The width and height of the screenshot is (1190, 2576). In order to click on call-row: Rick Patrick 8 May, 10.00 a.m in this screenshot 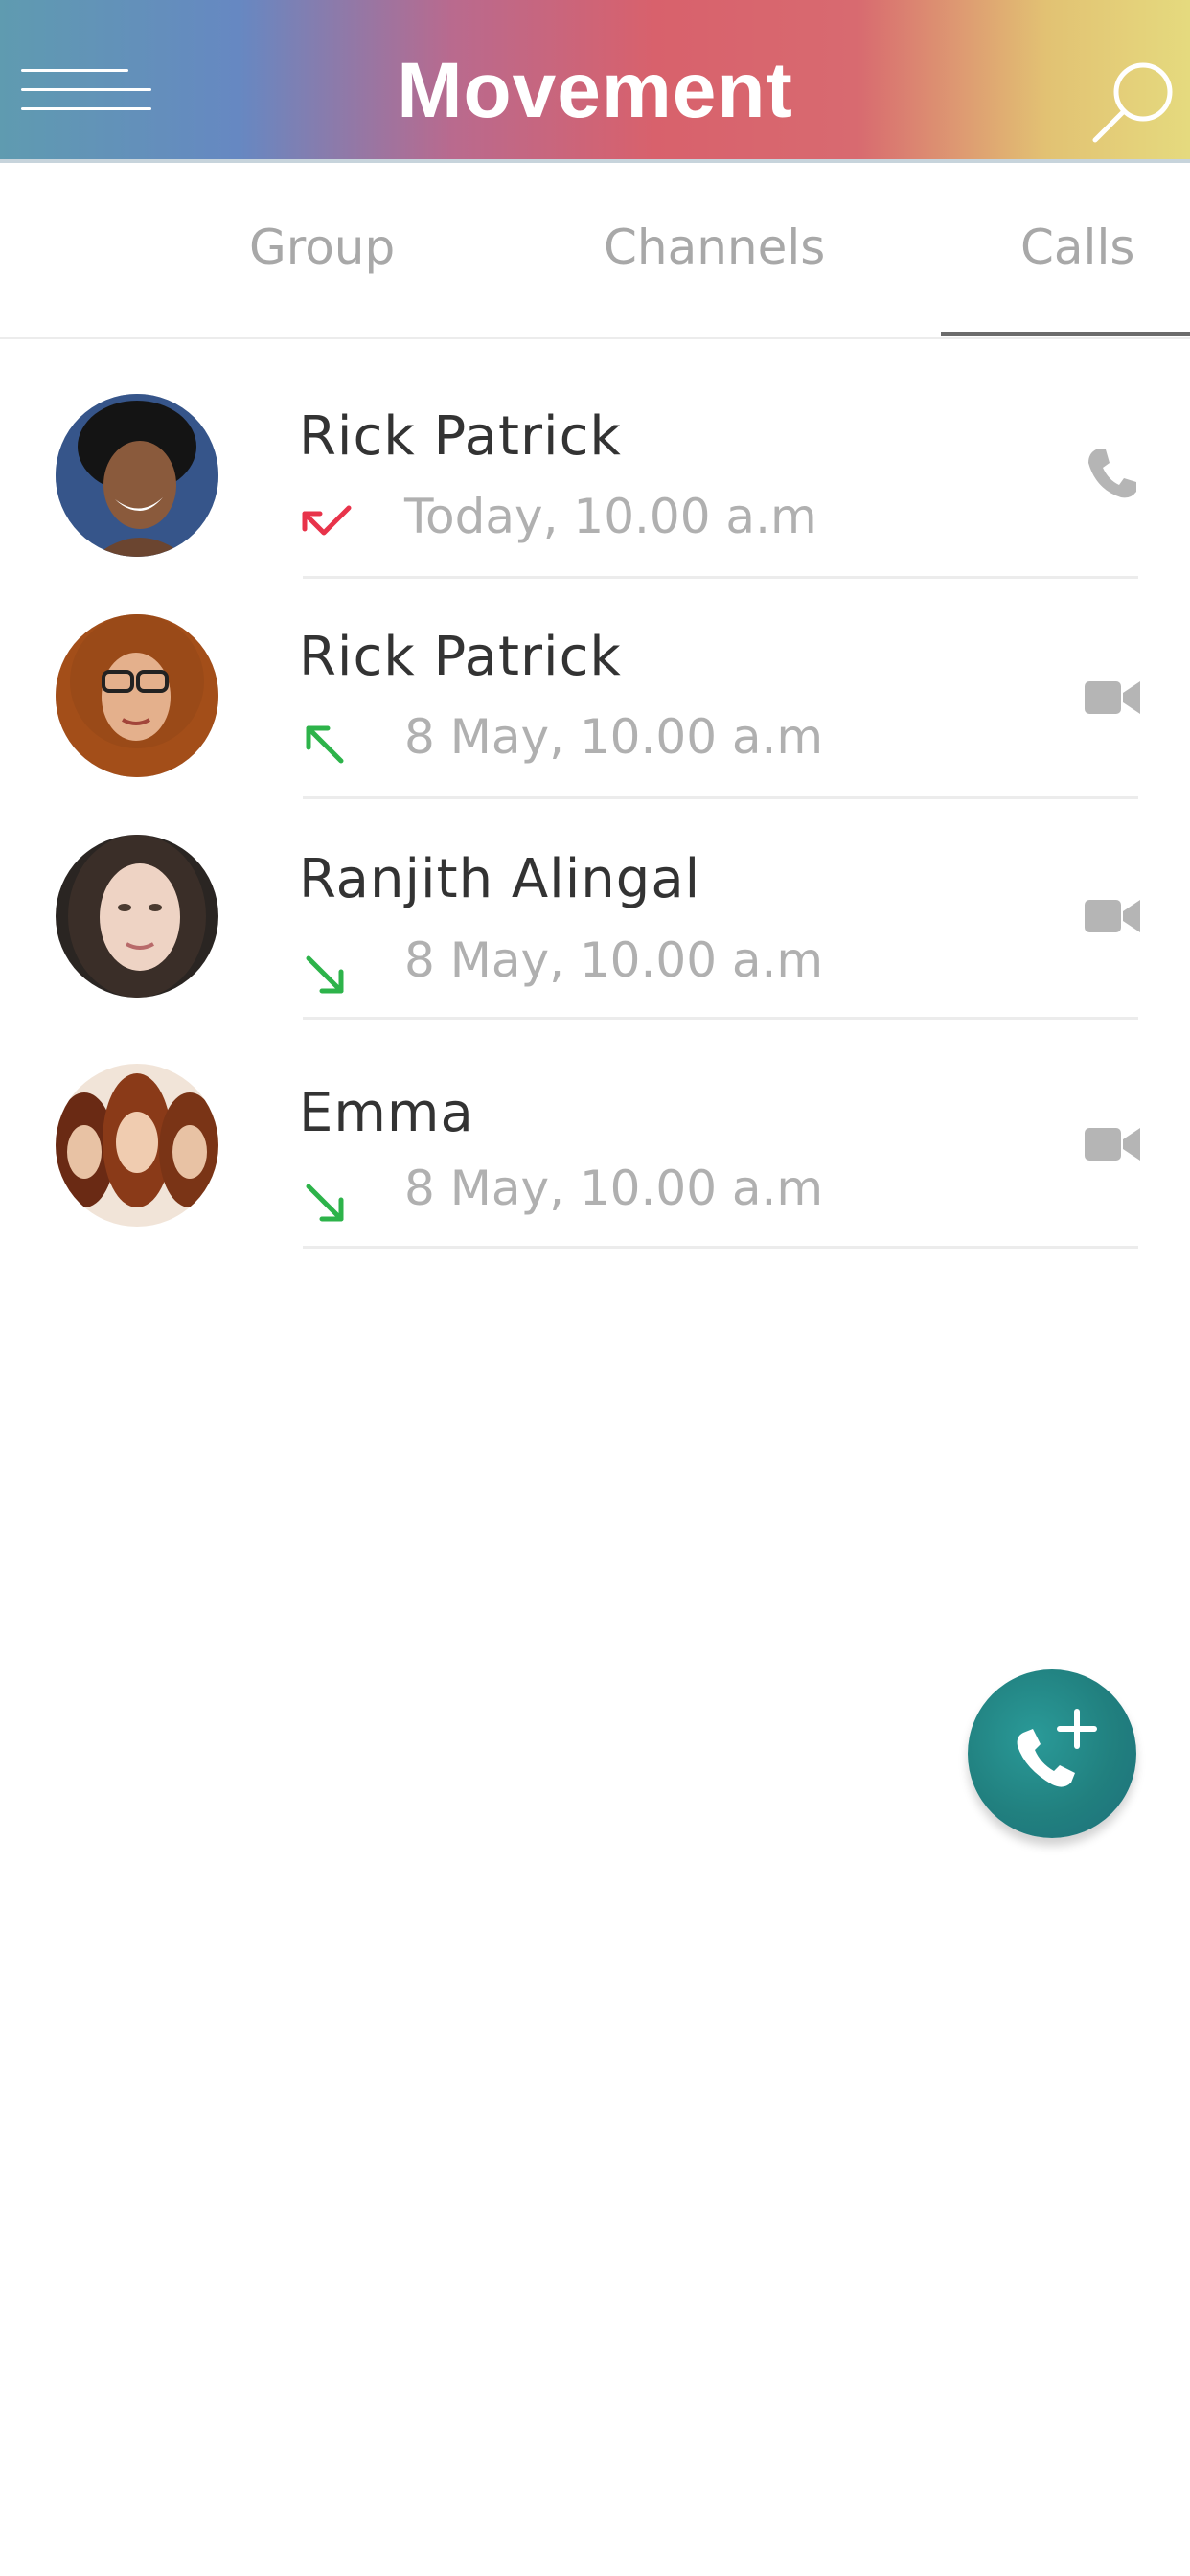, I will do `click(595, 709)`.